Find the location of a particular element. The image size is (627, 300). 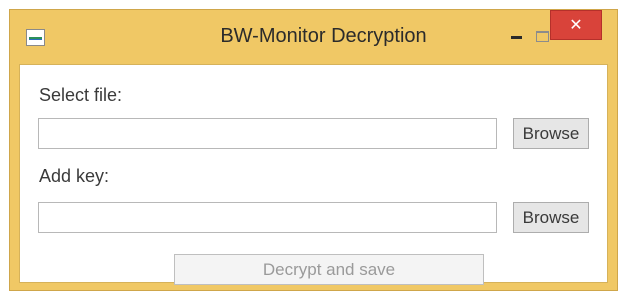

select-file-label: Select file: is located at coordinates (81, 95).